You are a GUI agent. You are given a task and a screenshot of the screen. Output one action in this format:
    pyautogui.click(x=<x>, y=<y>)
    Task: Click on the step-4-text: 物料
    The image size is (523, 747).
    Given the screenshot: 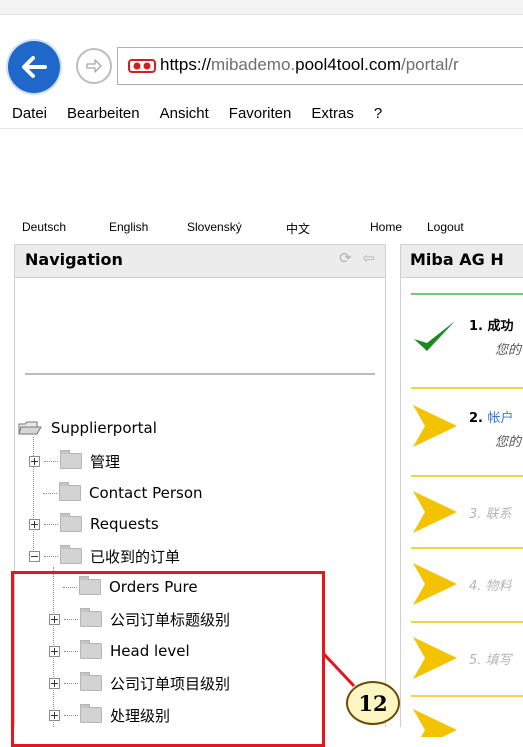 What is the action you would take?
    pyautogui.click(x=498, y=586)
    